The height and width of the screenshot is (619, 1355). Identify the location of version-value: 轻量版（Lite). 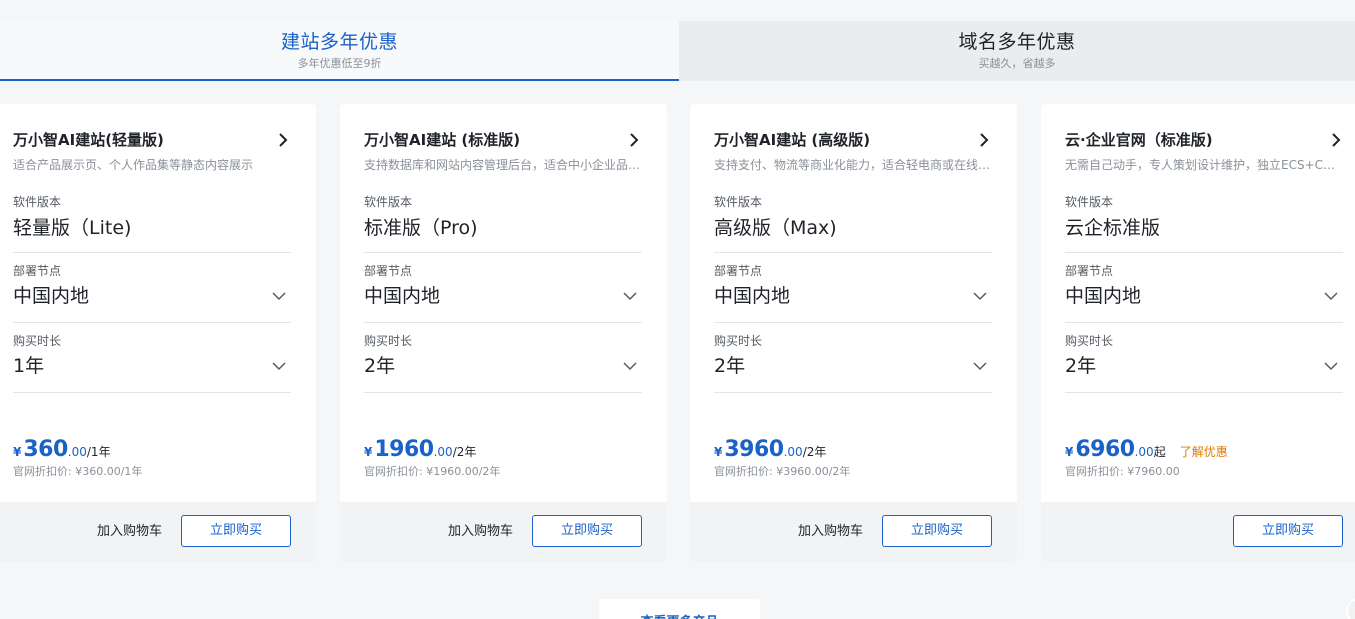
(72, 228).